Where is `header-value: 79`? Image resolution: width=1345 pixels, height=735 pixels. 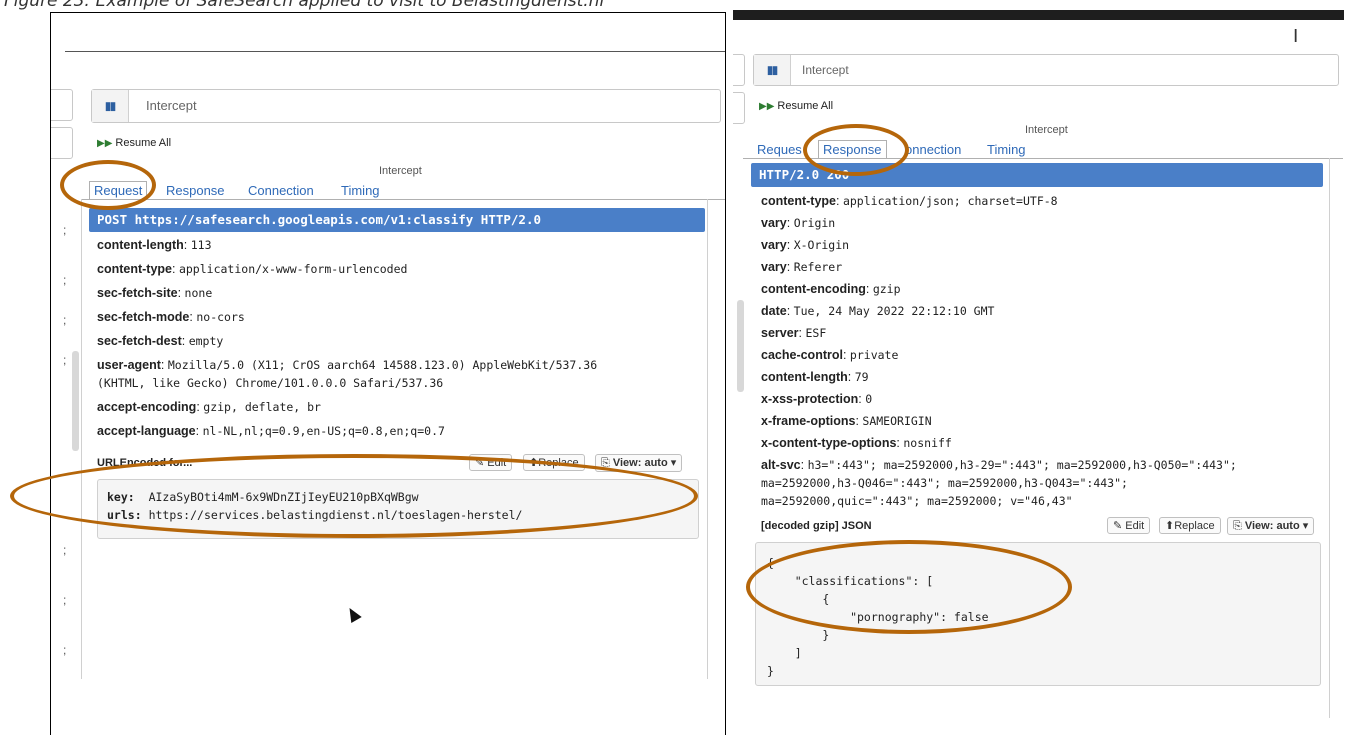
header-value: 79 is located at coordinates (861, 377).